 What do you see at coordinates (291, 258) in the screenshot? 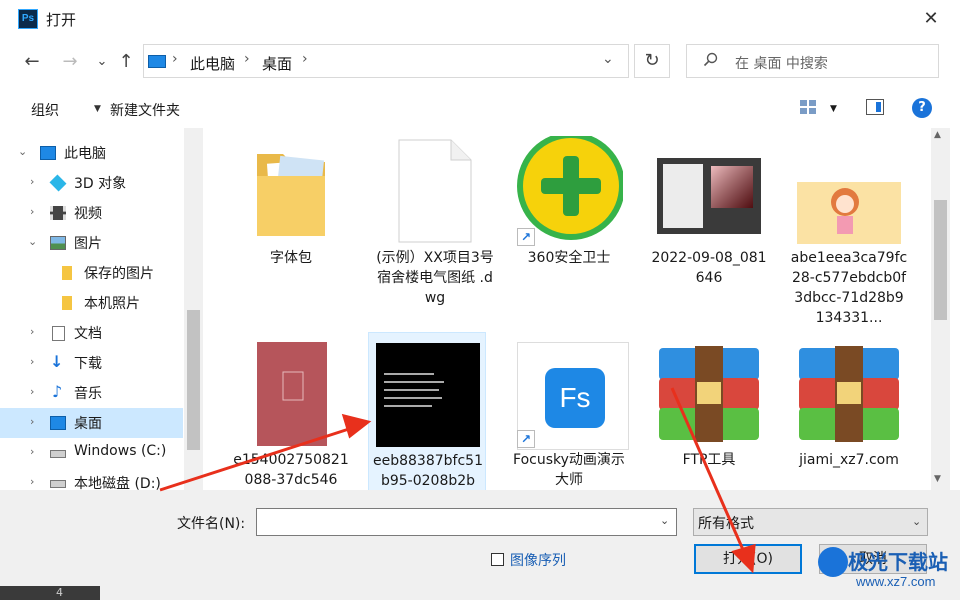
I see `file-name: 字体包` at bounding box center [291, 258].